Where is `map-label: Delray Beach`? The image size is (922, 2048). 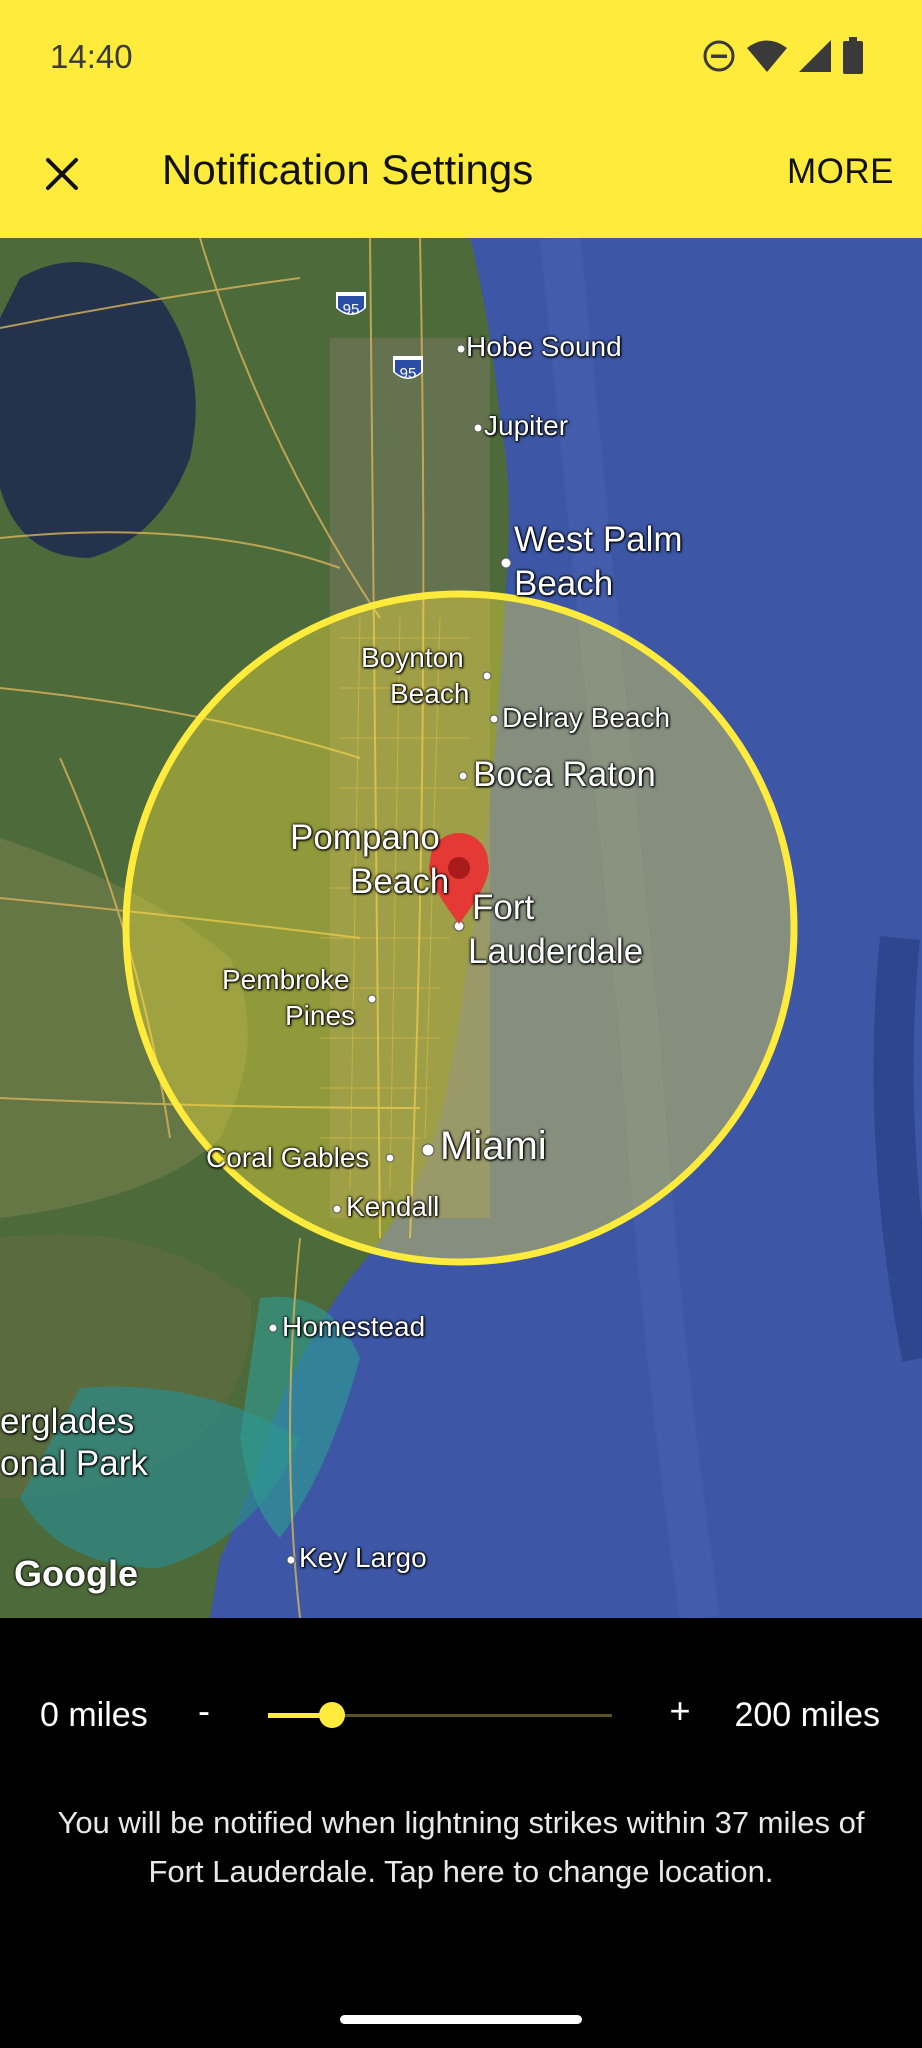
map-label: Delray Beach is located at coordinates (586, 717).